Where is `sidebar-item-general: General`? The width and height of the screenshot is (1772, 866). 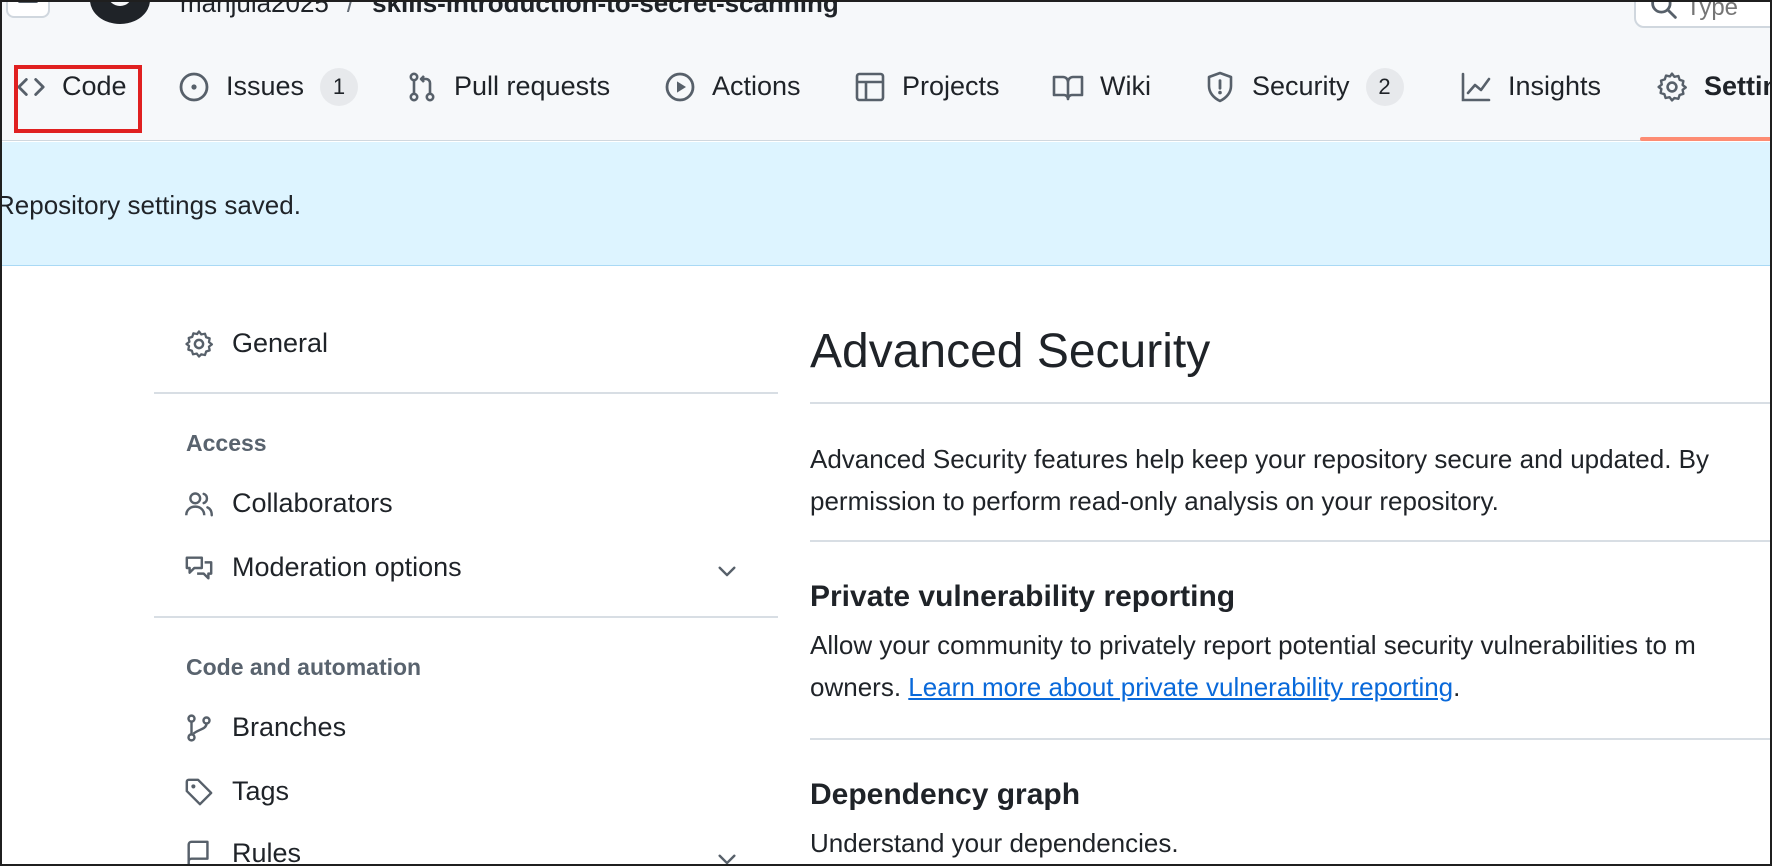 sidebar-item-general: General is located at coordinates (256, 343).